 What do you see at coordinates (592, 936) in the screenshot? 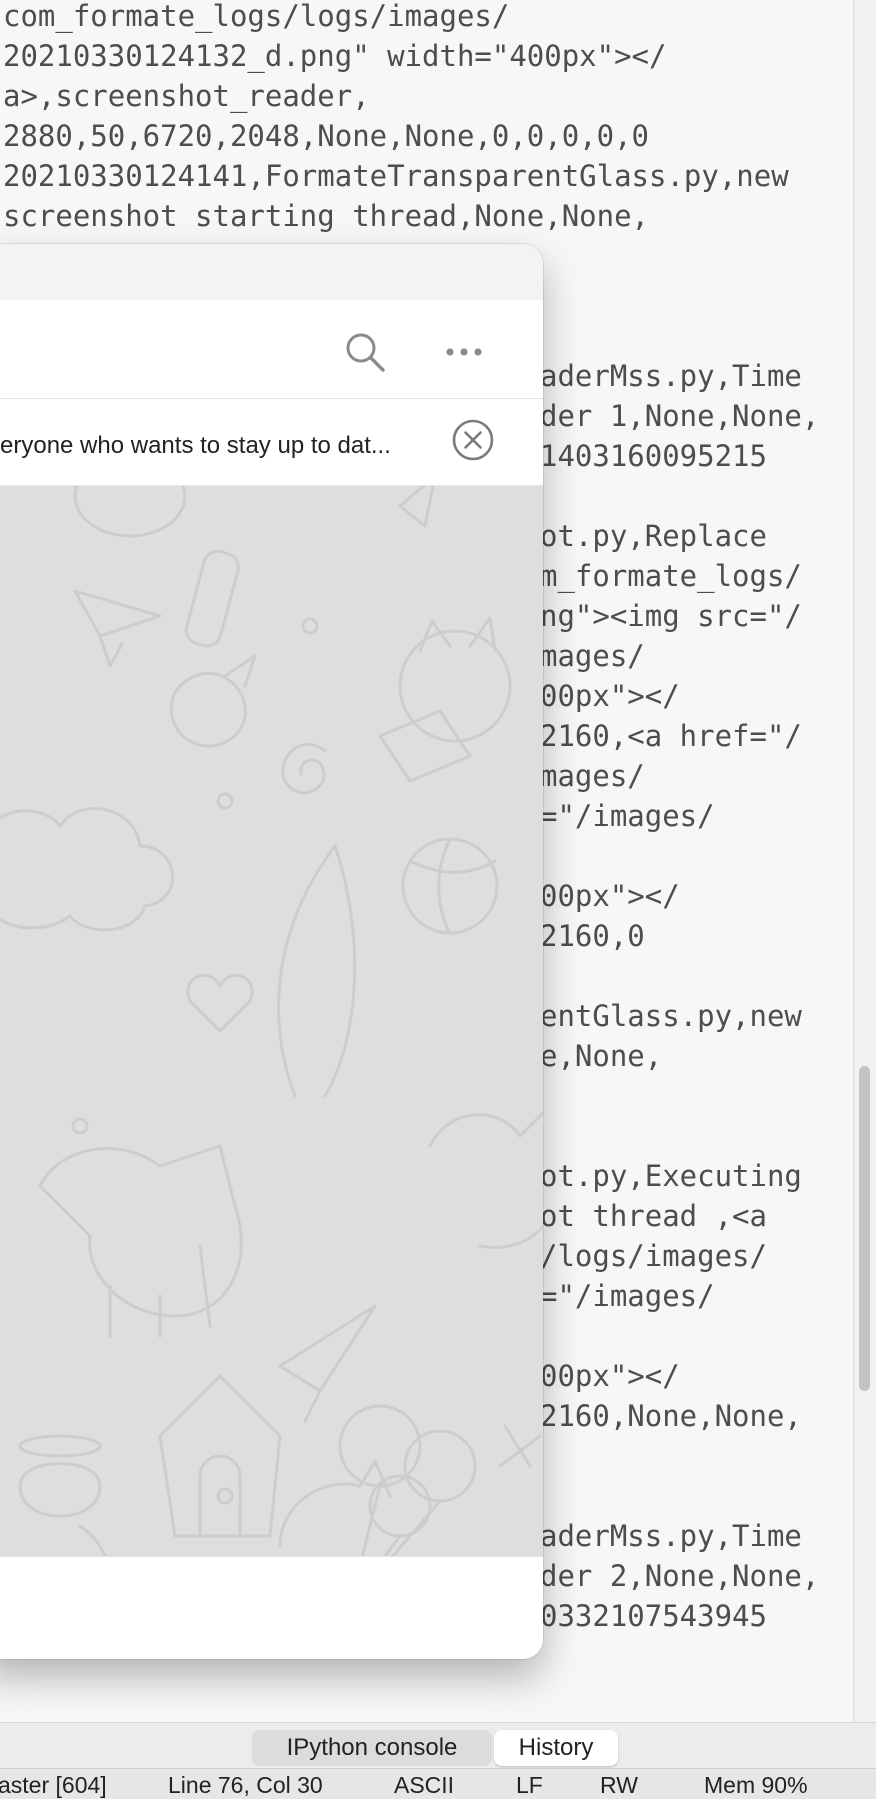
I see `history-line: 2160,0` at bounding box center [592, 936].